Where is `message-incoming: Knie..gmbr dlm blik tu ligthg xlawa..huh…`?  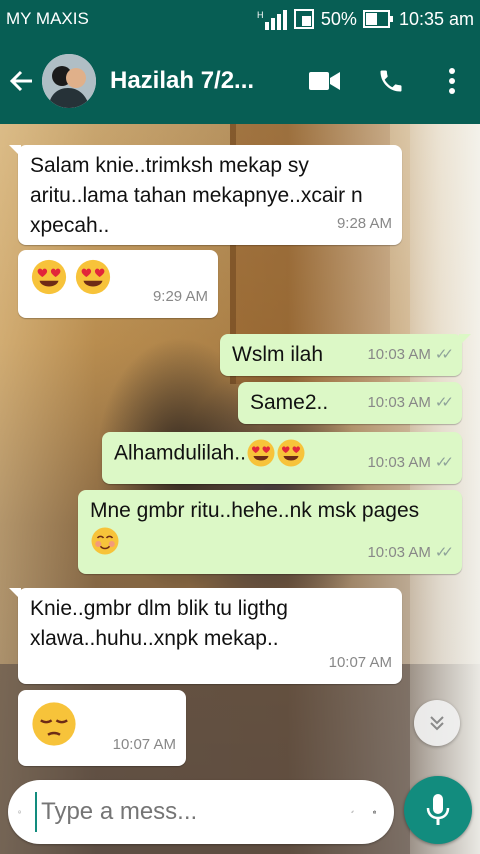 message-incoming: Knie..gmbr dlm blik tu ligthg xlawa..huh… is located at coordinates (205, 636).